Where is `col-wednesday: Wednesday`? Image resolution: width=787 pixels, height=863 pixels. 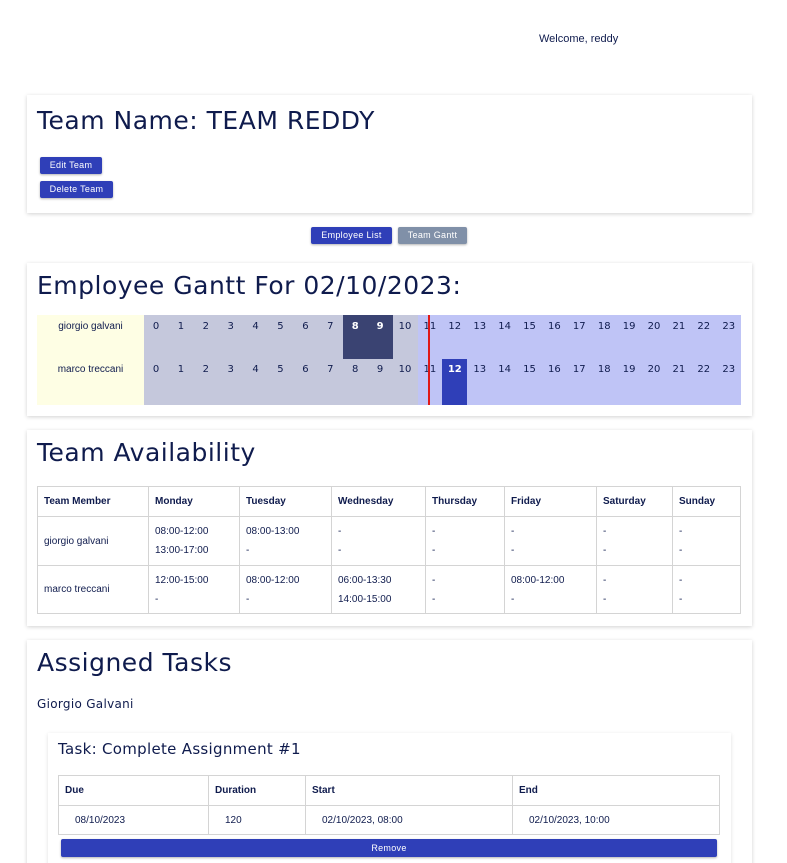
col-wednesday: Wednesday is located at coordinates (378, 501).